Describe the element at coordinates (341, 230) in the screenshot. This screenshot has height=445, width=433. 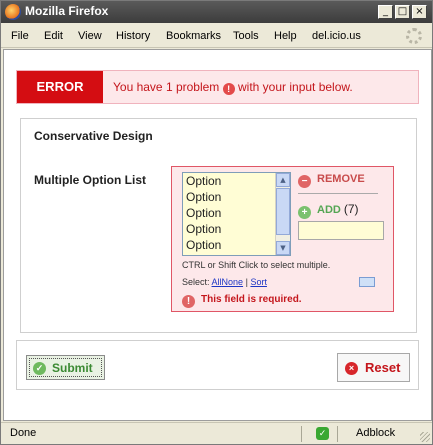
I see `add-option-input` at that location.